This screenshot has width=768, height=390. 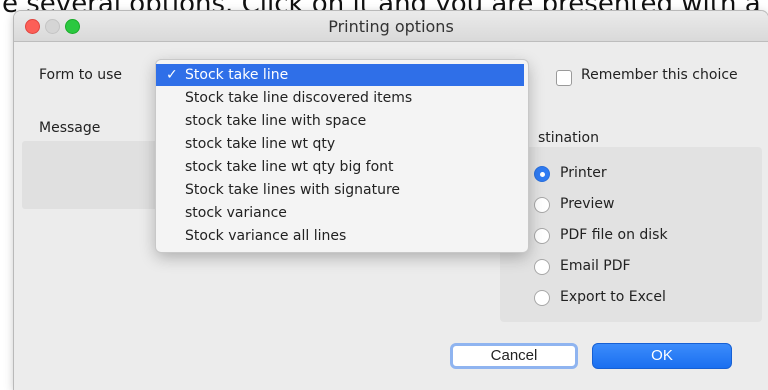 What do you see at coordinates (340, 144) in the screenshot?
I see `form-option-wt-qty: stock take line wt qty` at bounding box center [340, 144].